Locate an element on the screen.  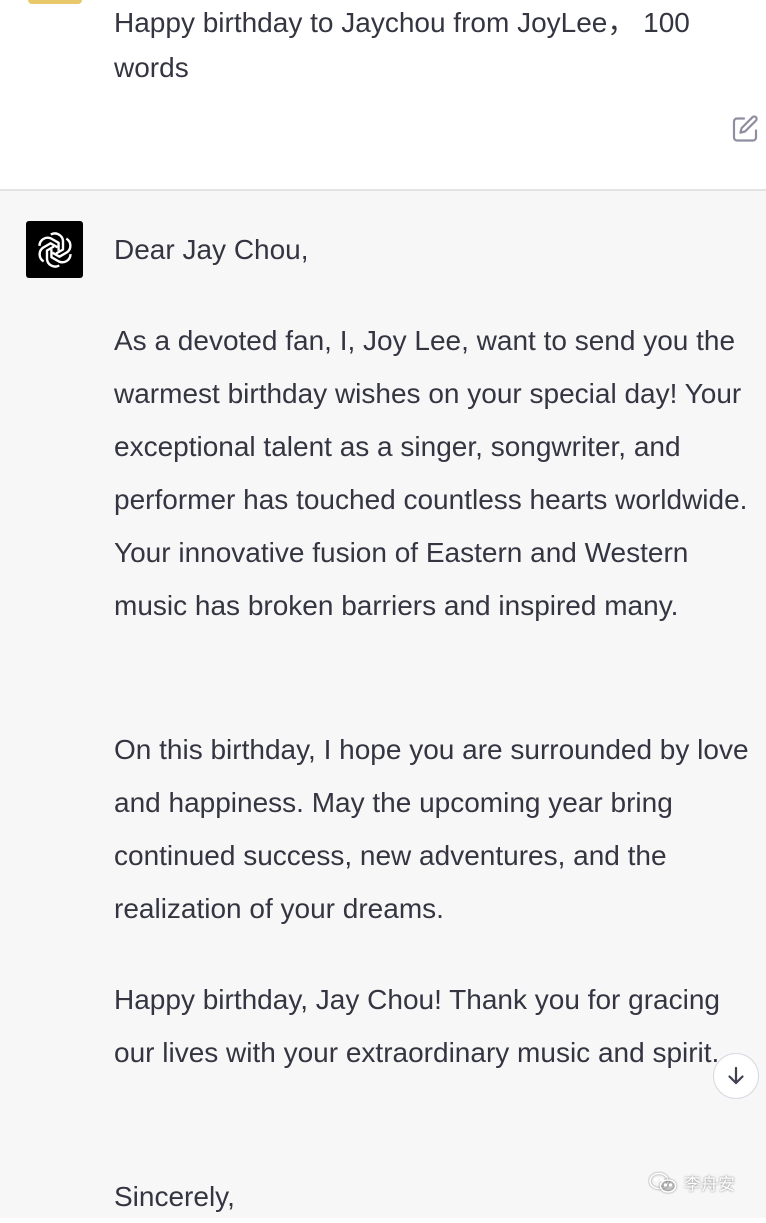
watermark: 李舟安 is located at coordinates (691, 1182).